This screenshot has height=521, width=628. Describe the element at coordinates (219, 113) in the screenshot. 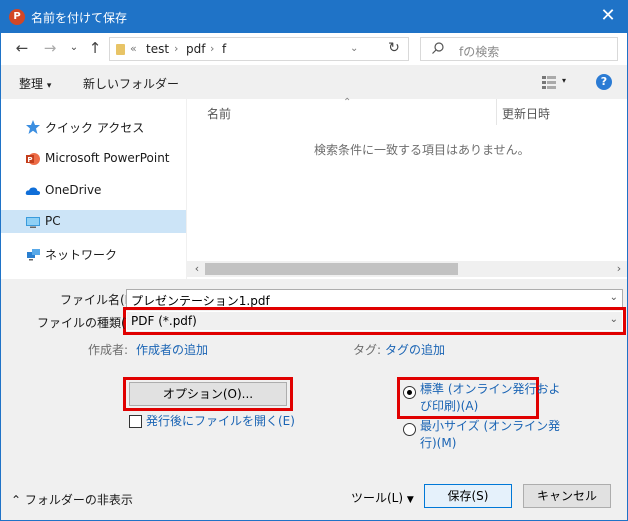

I see `column-header-name: 名前` at that location.